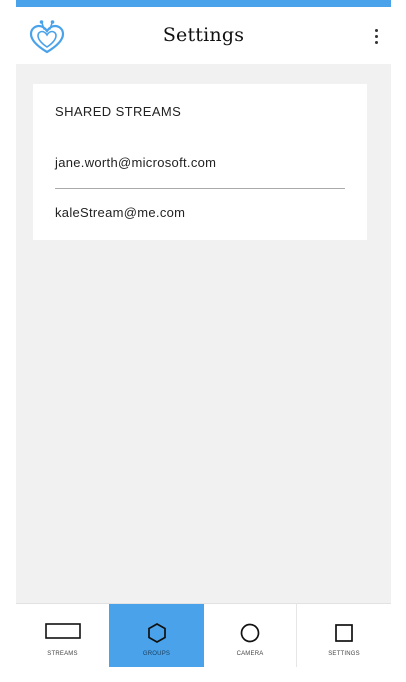 This screenshot has height=682, width=406. I want to click on tab-label: GROUPS, so click(156, 654).